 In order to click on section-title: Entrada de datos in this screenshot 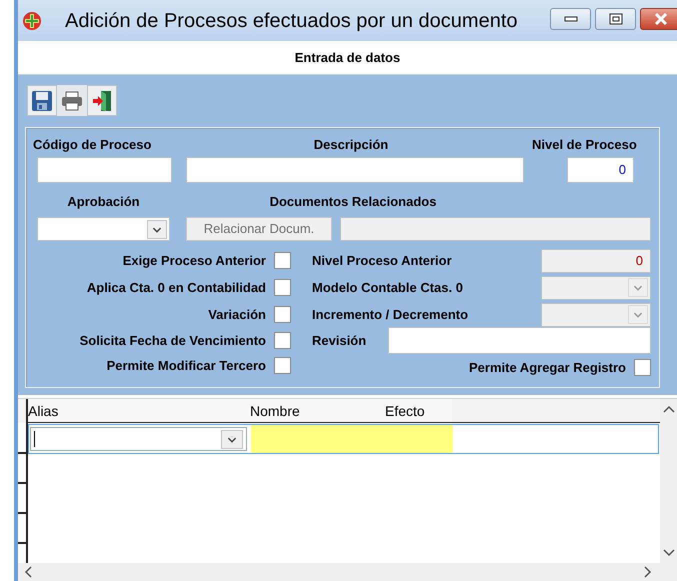, I will do `click(347, 57)`.